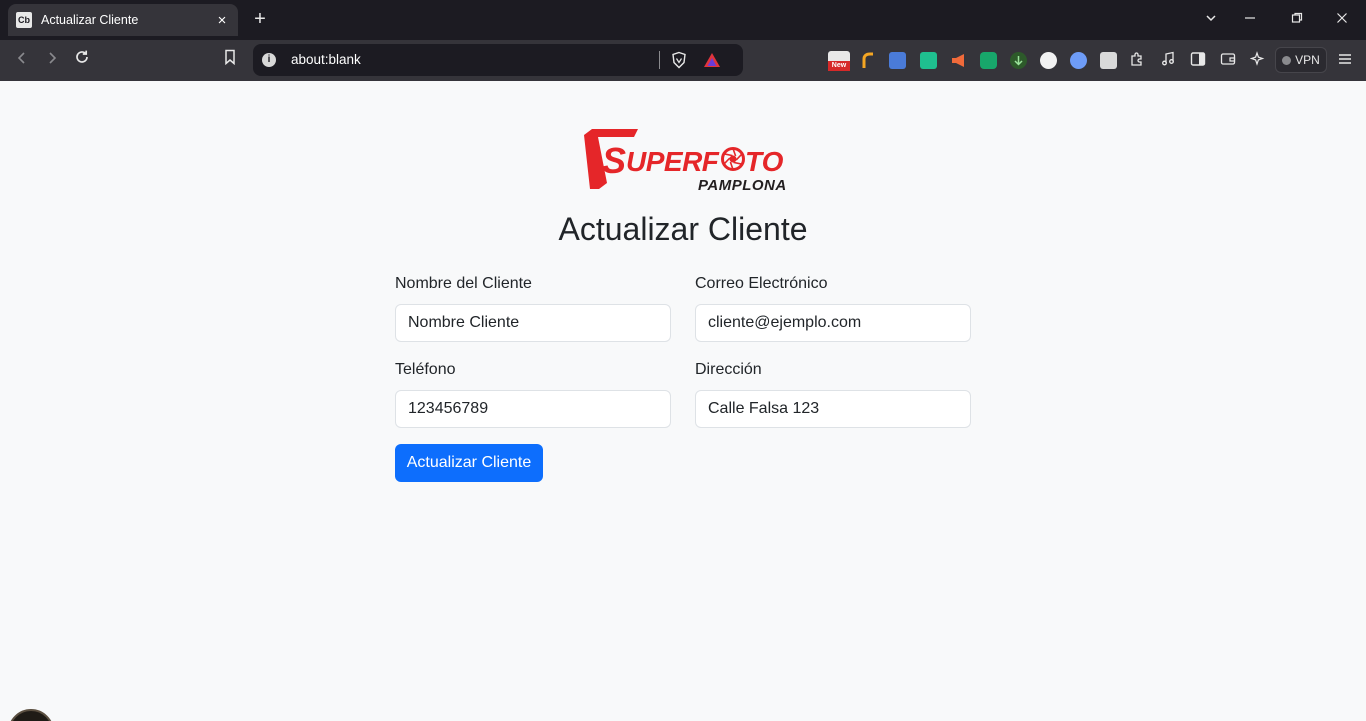 The width and height of the screenshot is (1366, 721). I want to click on client-email-label: Correo Electrónico, so click(761, 283).